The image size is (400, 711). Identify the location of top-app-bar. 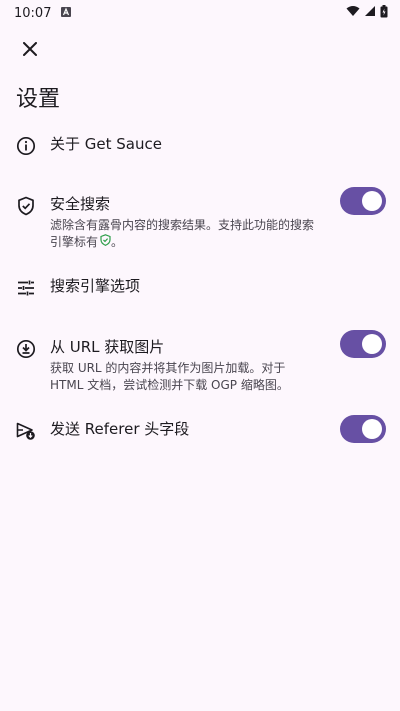
(200, 50).